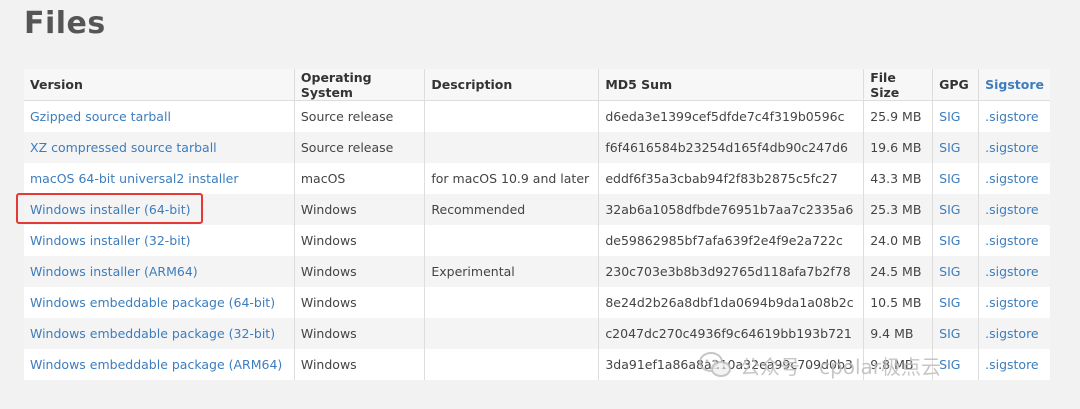 The image size is (1080, 409). What do you see at coordinates (731, 178) in the screenshot?
I see `md5-cell: eddf6f35a3cbab94f2f83b2875c5fc27` at bounding box center [731, 178].